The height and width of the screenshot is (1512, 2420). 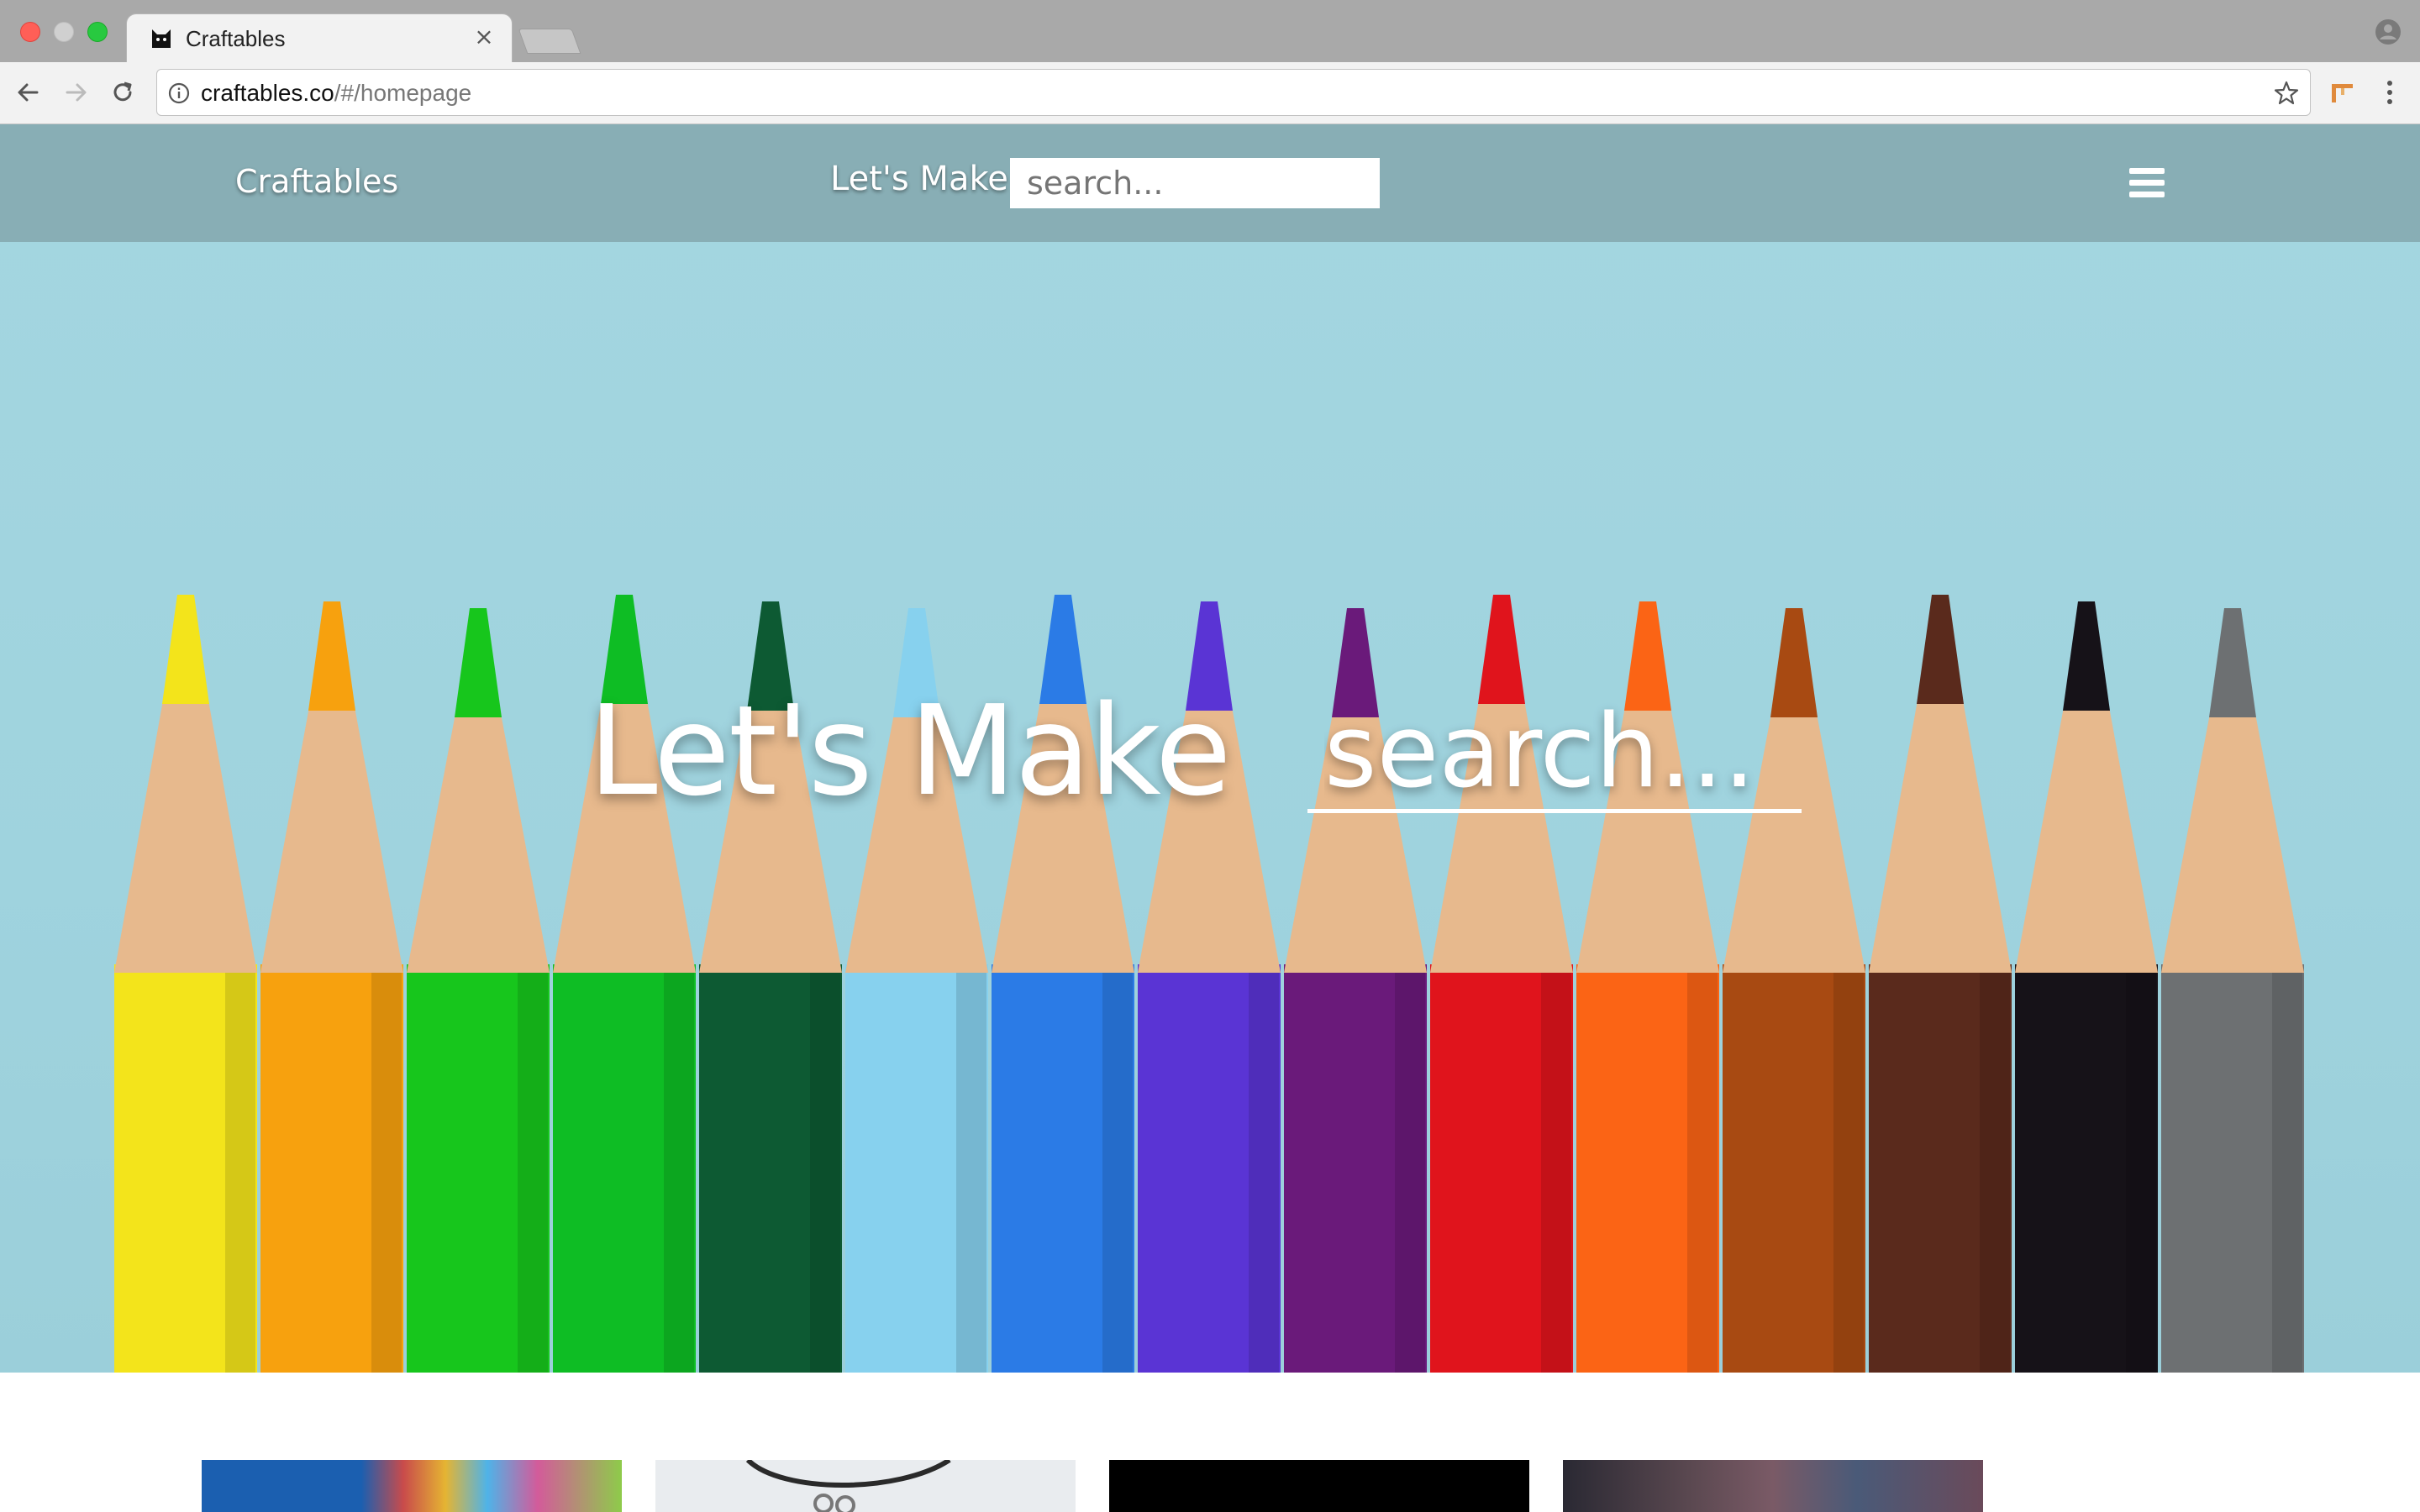 I want to click on tab-close-icon: ×, so click(x=484, y=36).